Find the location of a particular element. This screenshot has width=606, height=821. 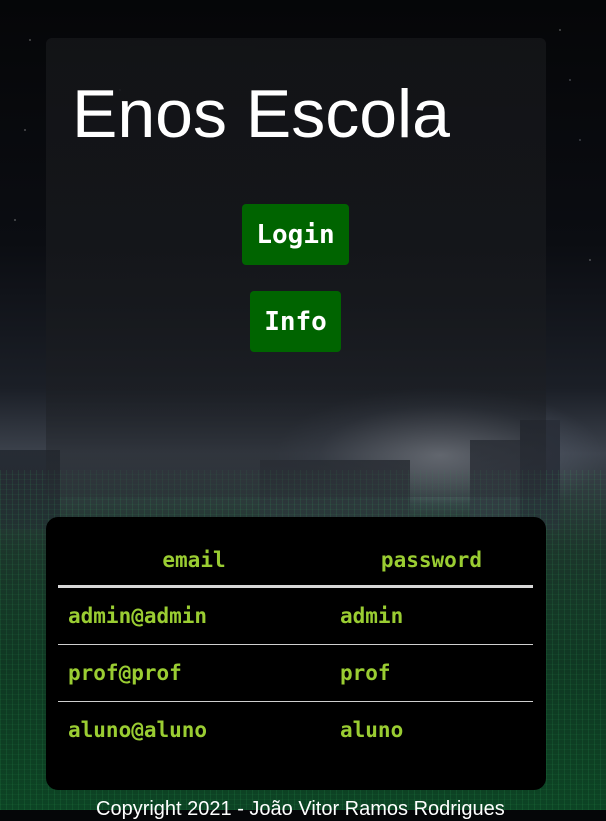

password-cell: admin is located at coordinates (431, 615).